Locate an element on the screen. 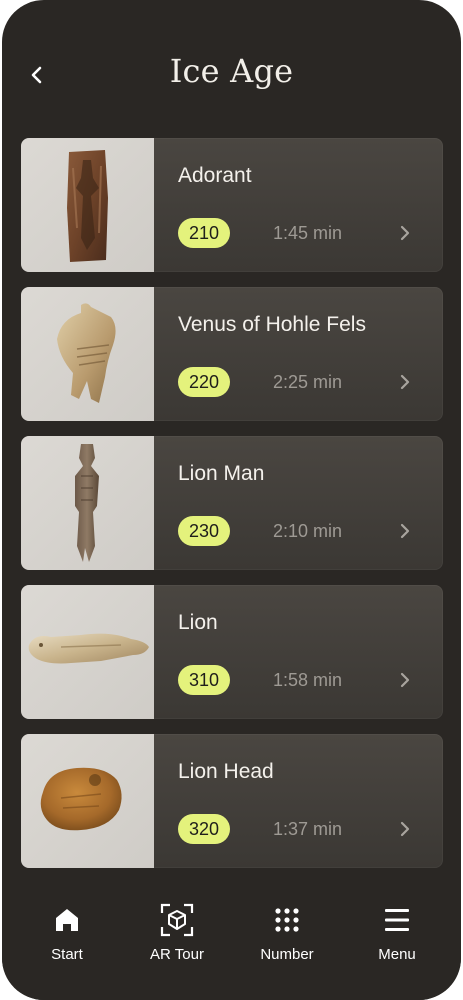 The width and height of the screenshot is (463, 1000). item-title: Lion Man is located at coordinates (221, 473).